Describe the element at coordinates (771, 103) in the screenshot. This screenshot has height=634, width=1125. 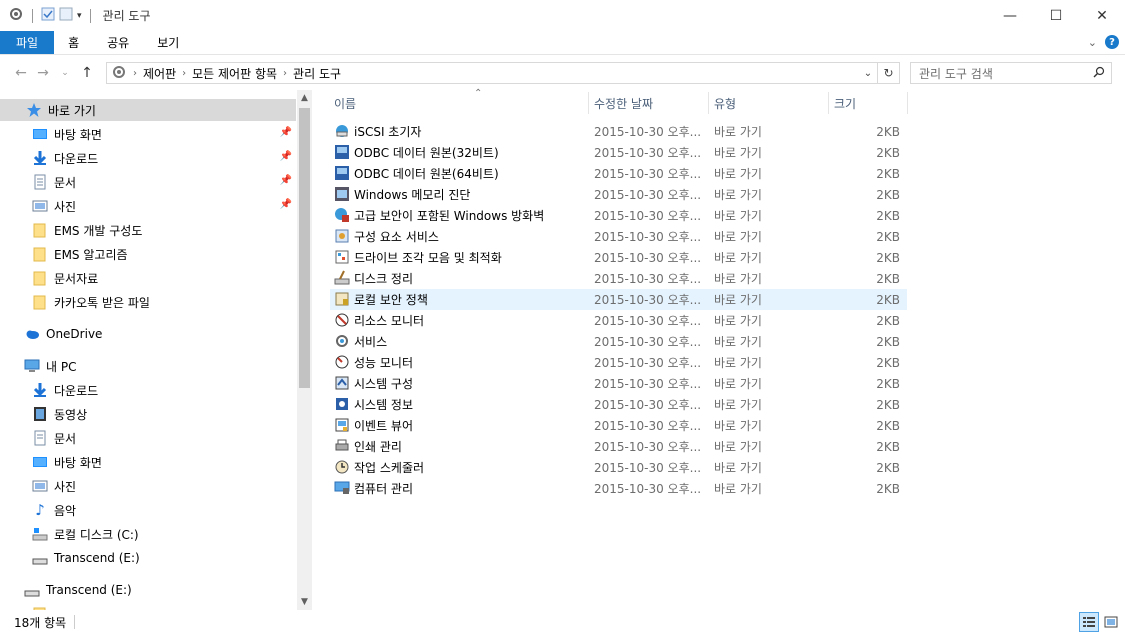
I see `column-header-type: 유형` at that location.